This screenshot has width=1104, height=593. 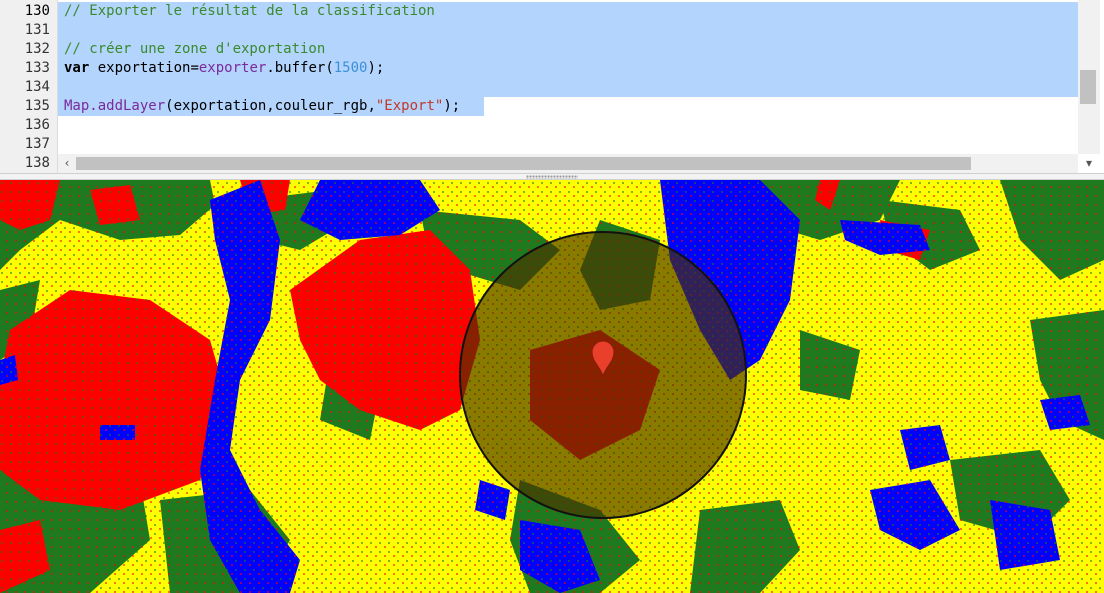 I want to click on line-number: 131, so click(x=37, y=30).